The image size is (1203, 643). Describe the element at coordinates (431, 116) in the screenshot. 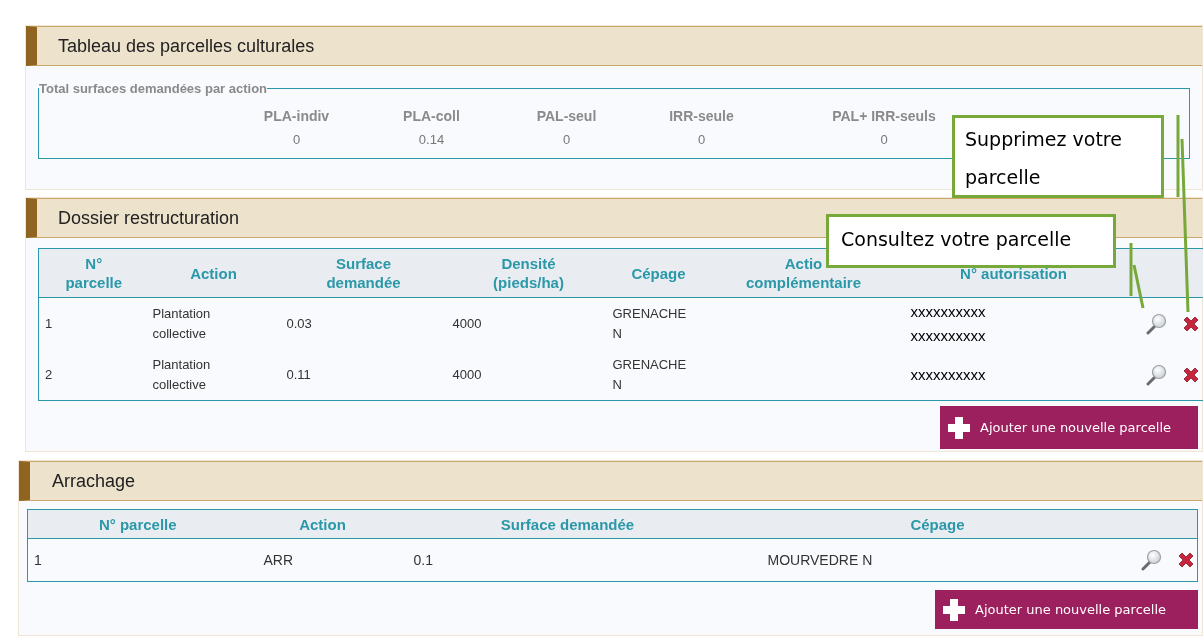

I see `column-label: PLA-coll` at that location.